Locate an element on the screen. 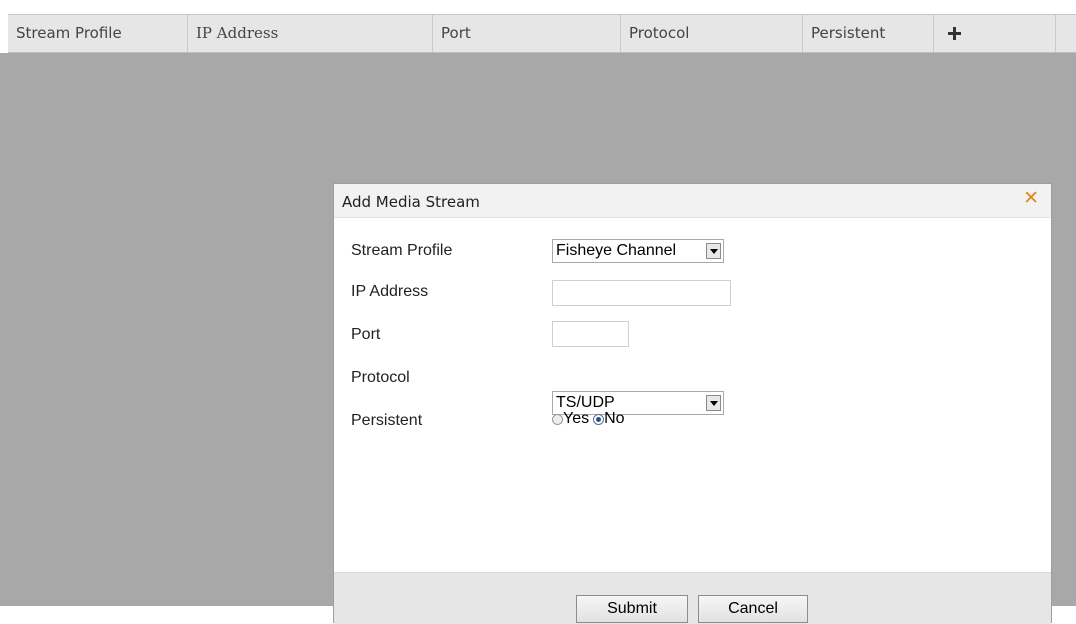 This screenshot has width=1076, height=624. persistent-yes-label: Yes is located at coordinates (576, 418).